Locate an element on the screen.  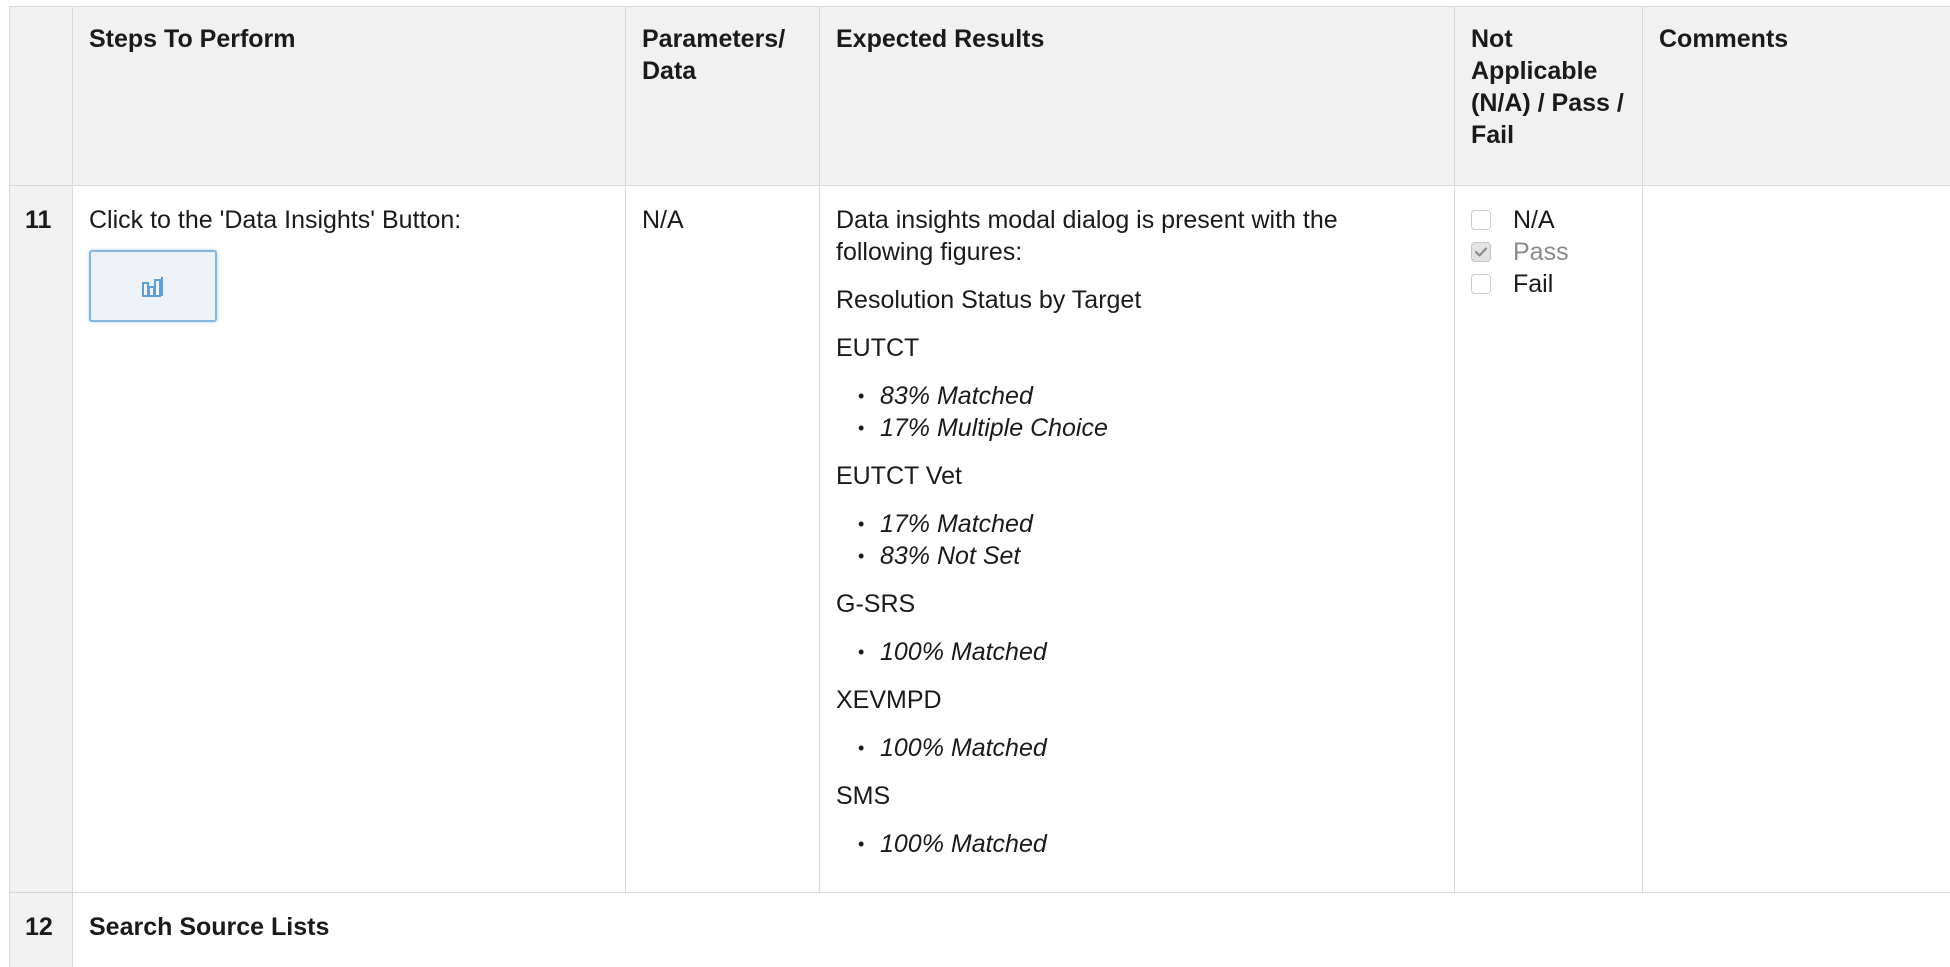
fail-checkbox is located at coordinates (1481, 284).